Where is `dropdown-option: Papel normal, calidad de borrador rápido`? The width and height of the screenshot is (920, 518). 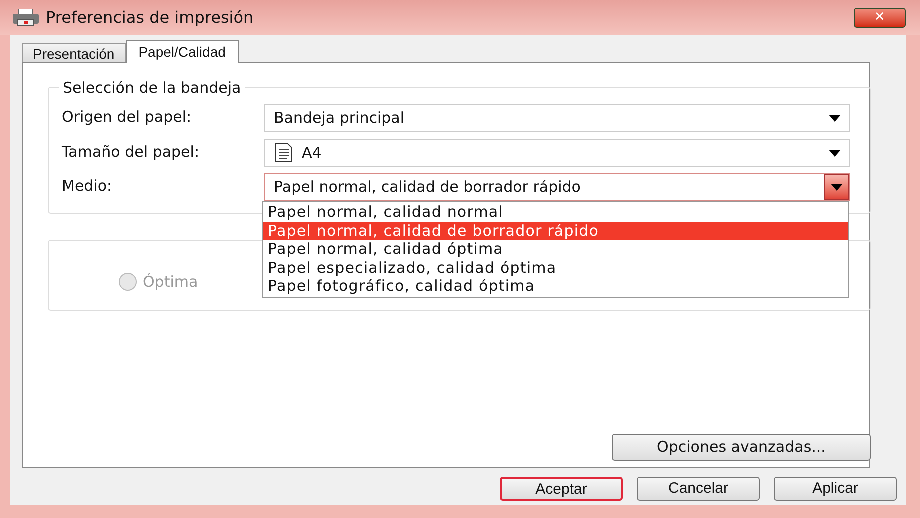
dropdown-option: Papel normal, calidad de borrador rápido is located at coordinates (555, 231).